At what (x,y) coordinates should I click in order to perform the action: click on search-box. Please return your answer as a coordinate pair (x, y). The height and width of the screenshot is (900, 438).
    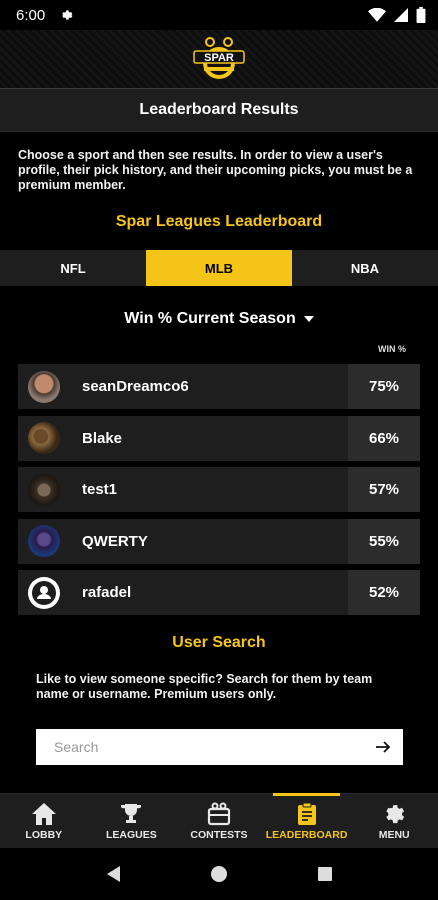
    Looking at the image, I should click on (219, 747).